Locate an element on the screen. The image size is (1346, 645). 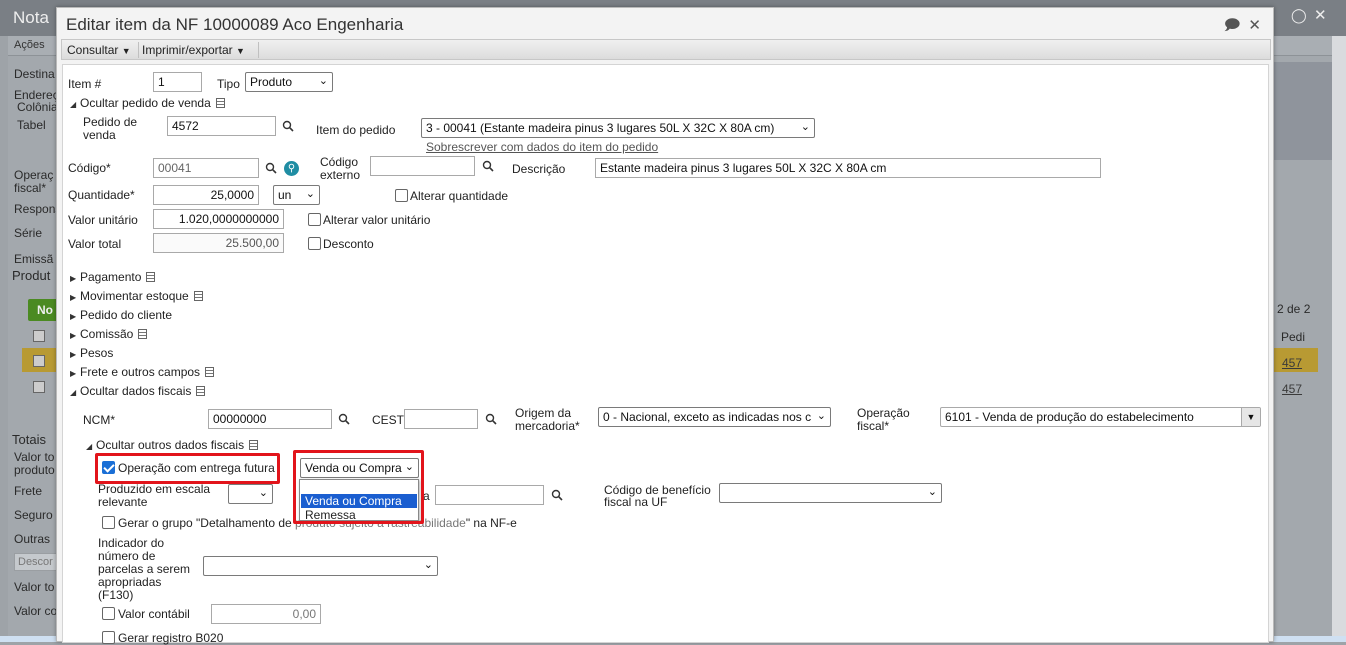
produzido-select: ⌄ is located at coordinates (250, 494).